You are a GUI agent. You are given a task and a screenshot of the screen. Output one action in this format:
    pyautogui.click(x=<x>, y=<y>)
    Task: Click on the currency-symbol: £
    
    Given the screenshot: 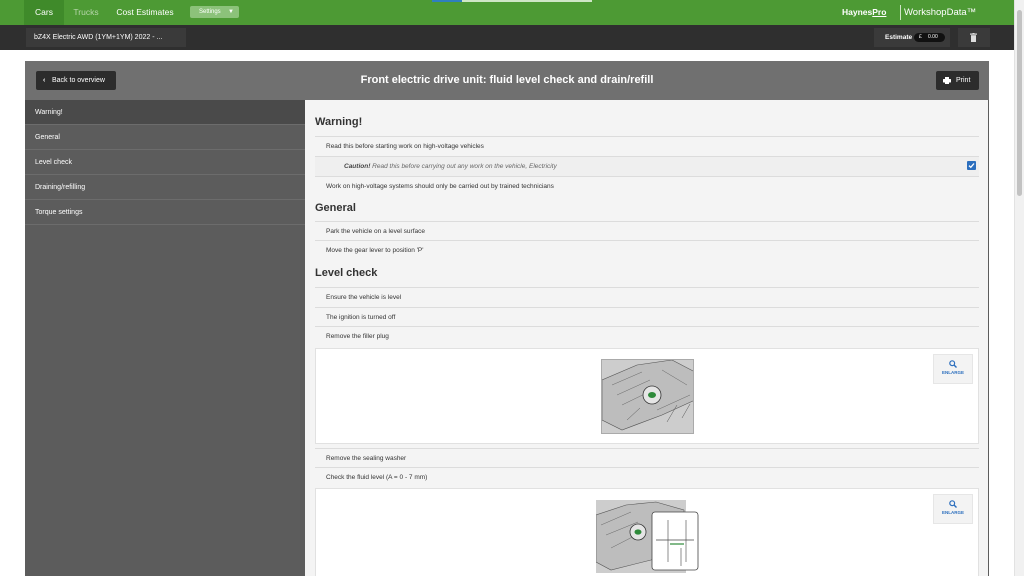 What is the action you would take?
    pyautogui.click(x=920, y=37)
    